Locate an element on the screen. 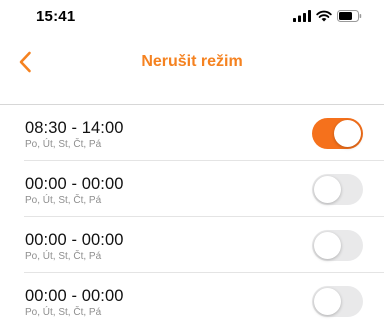 The height and width of the screenshot is (333, 384). schedule-time: 08:30 - 14:00 is located at coordinates (74, 128).